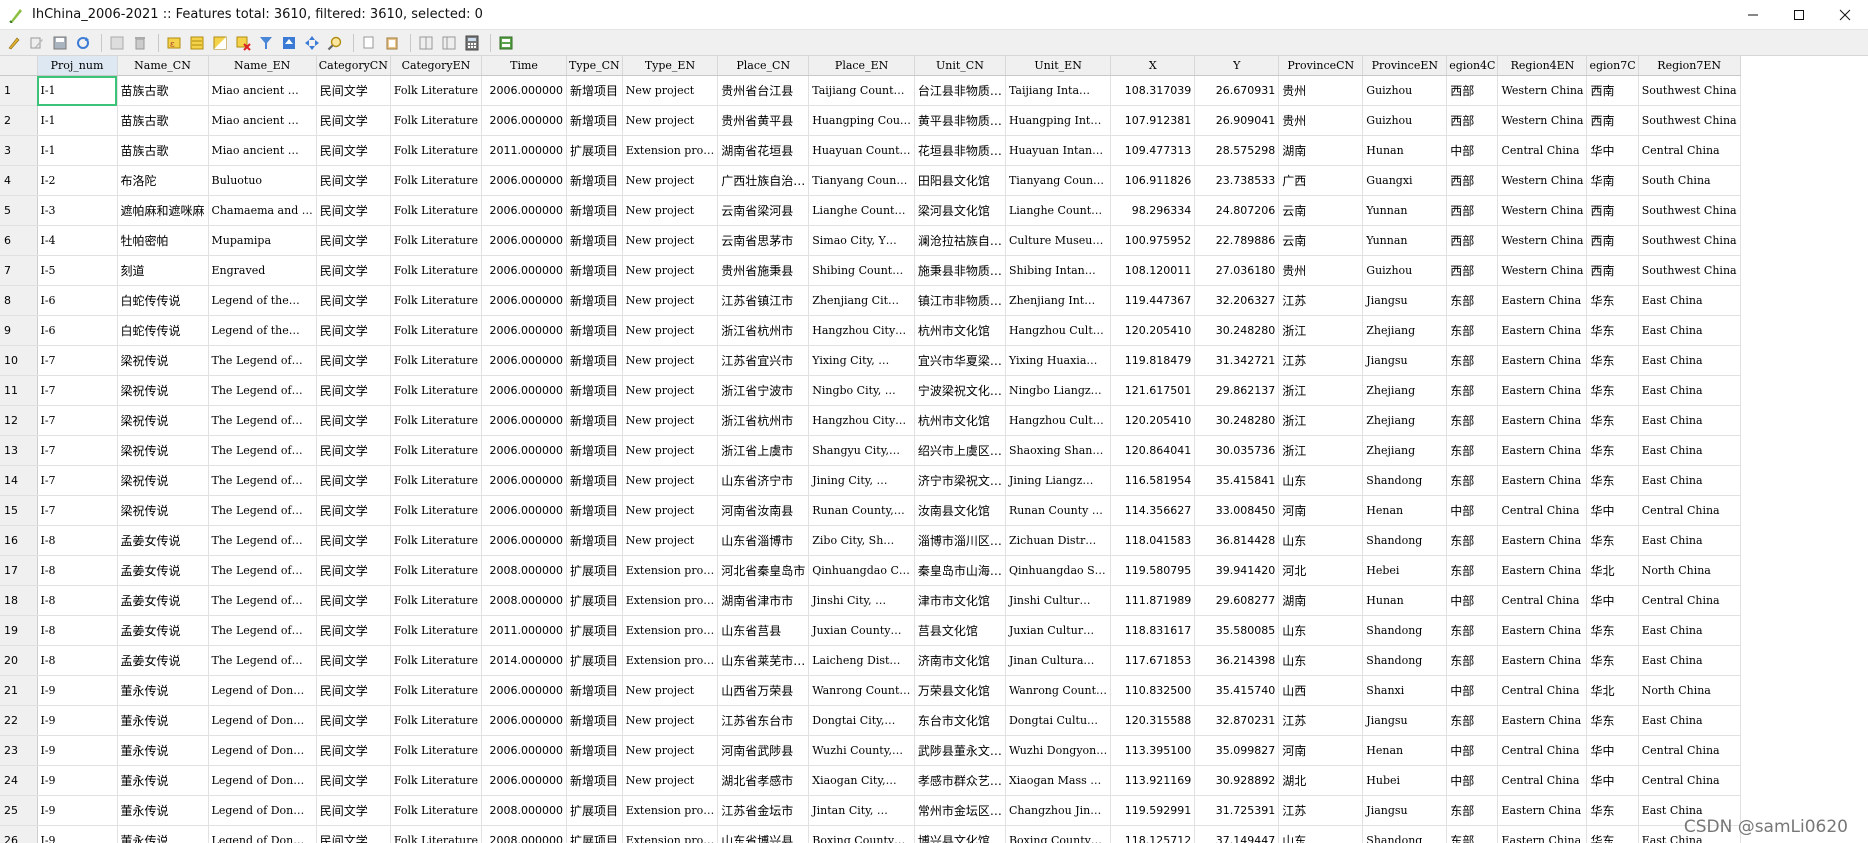 This screenshot has width=1868, height=843. What do you see at coordinates (524, 810) in the screenshot?
I see `cell-time: 2008.000000` at bounding box center [524, 810].